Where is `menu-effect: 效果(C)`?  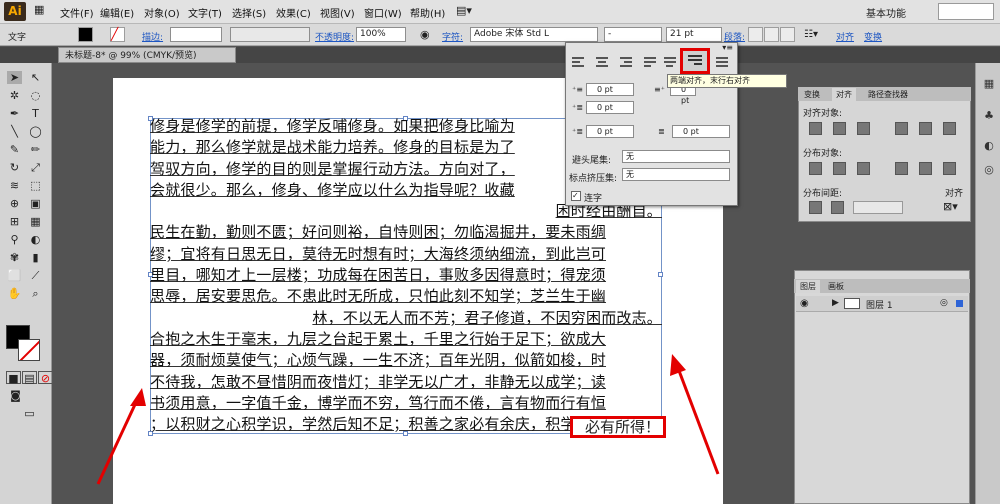
menu-effect: 效果(C) is located at coordinates (293, 12).